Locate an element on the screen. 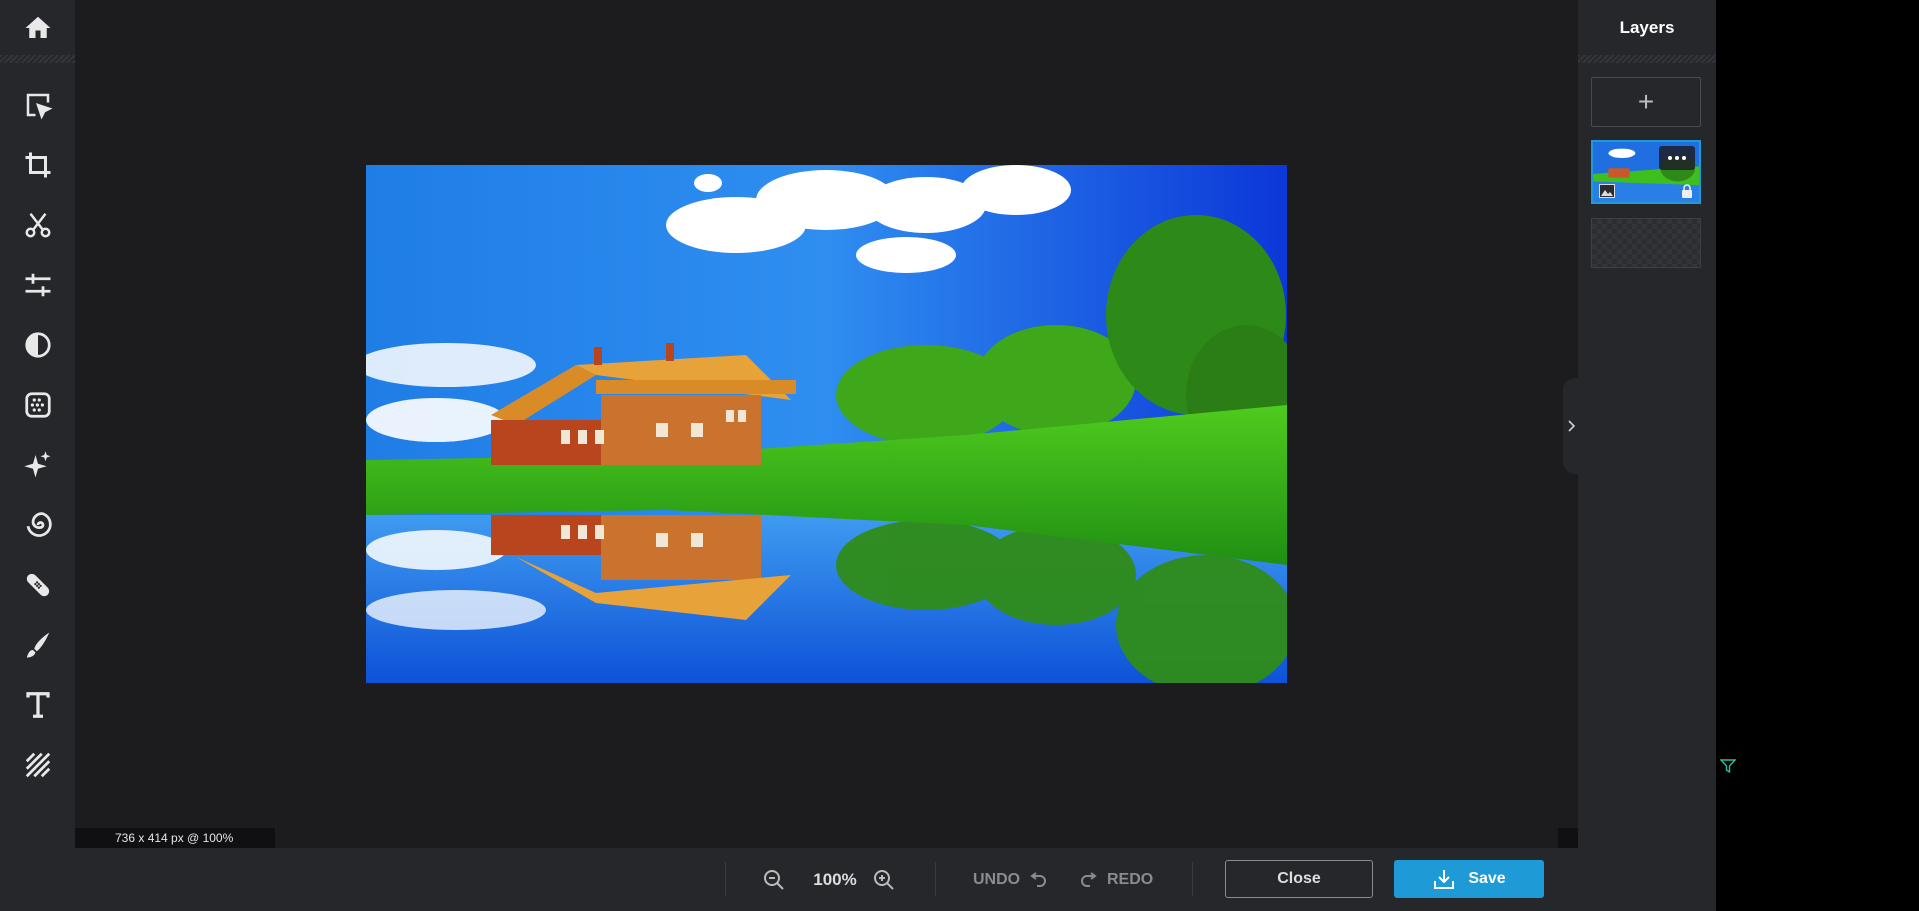 The image size is (1919, 911). redo-label: REDO is located at coordinates (1130, 879).